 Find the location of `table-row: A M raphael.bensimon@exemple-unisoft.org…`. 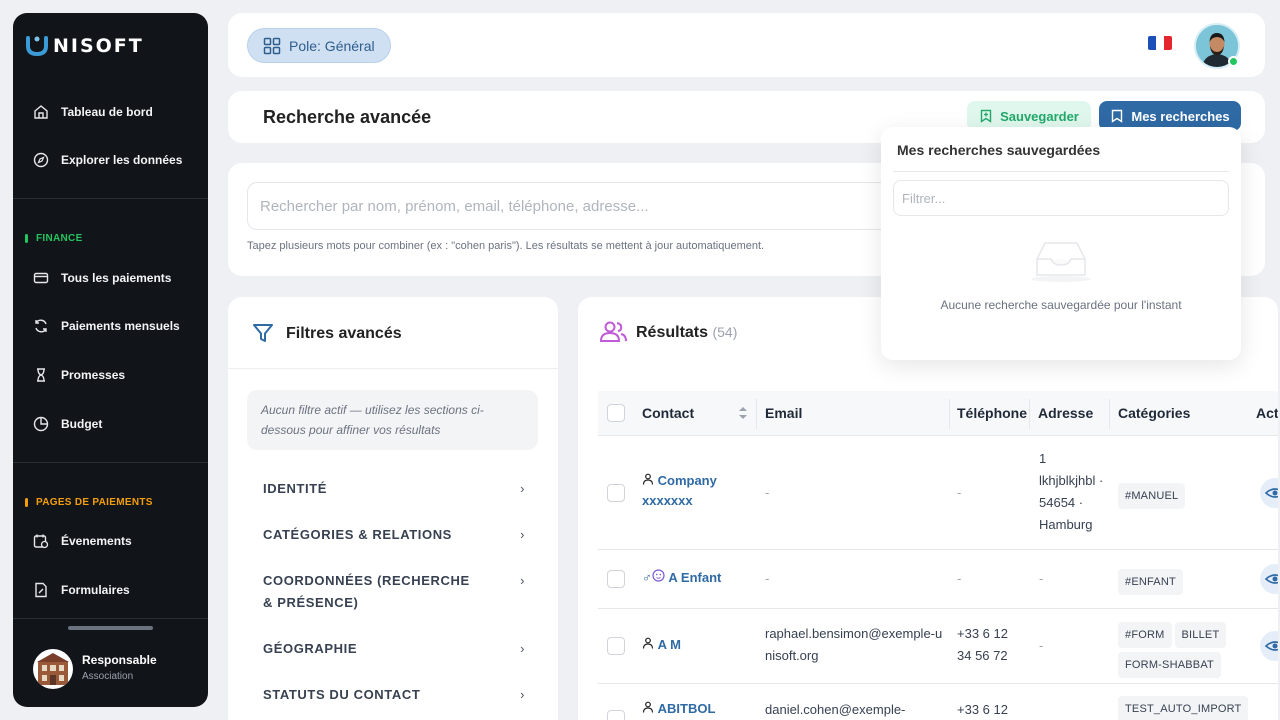

table-row: A M raphael.bensimon@exemple-unisoft.org… is located at coordinates (938, 646).